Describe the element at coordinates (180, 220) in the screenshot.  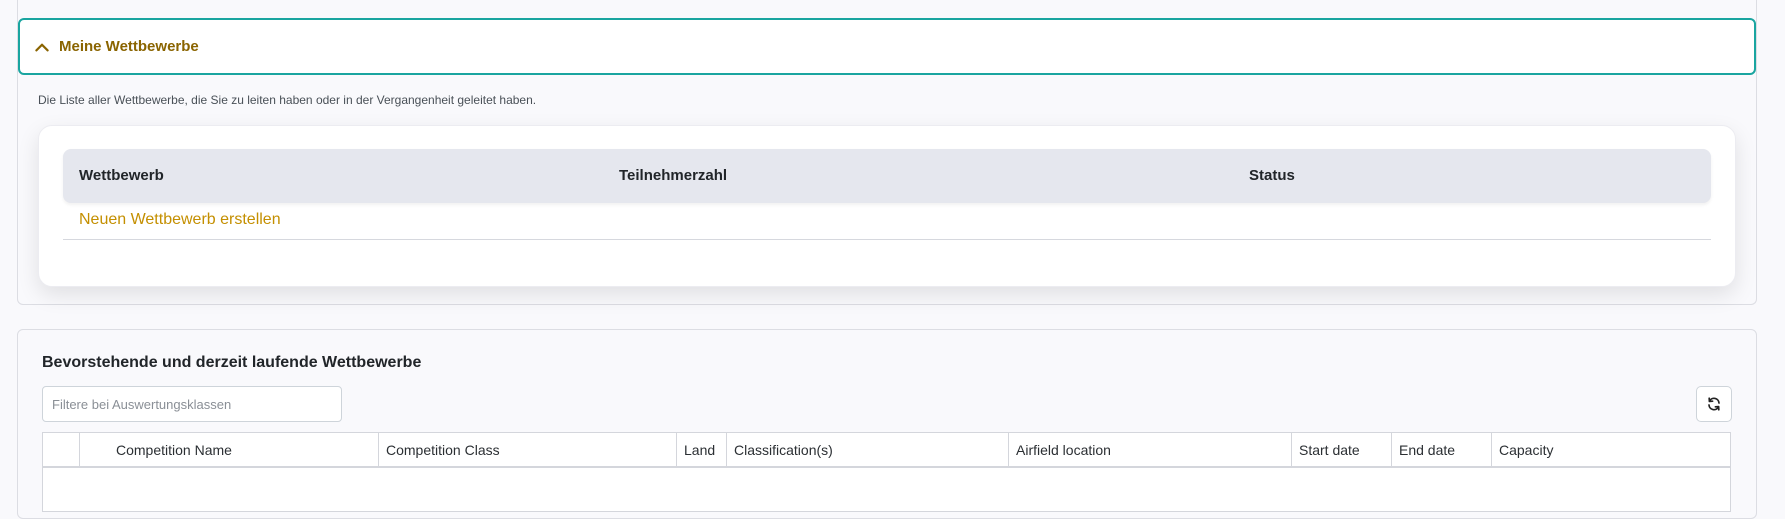
I see `create-competition-link: Neuen Wettbewerb erstellen` at that location.